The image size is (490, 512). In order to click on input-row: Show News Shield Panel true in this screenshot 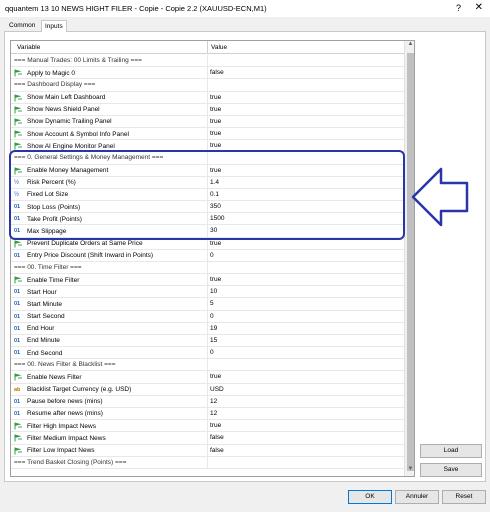, I will do `click(207, 109)`.